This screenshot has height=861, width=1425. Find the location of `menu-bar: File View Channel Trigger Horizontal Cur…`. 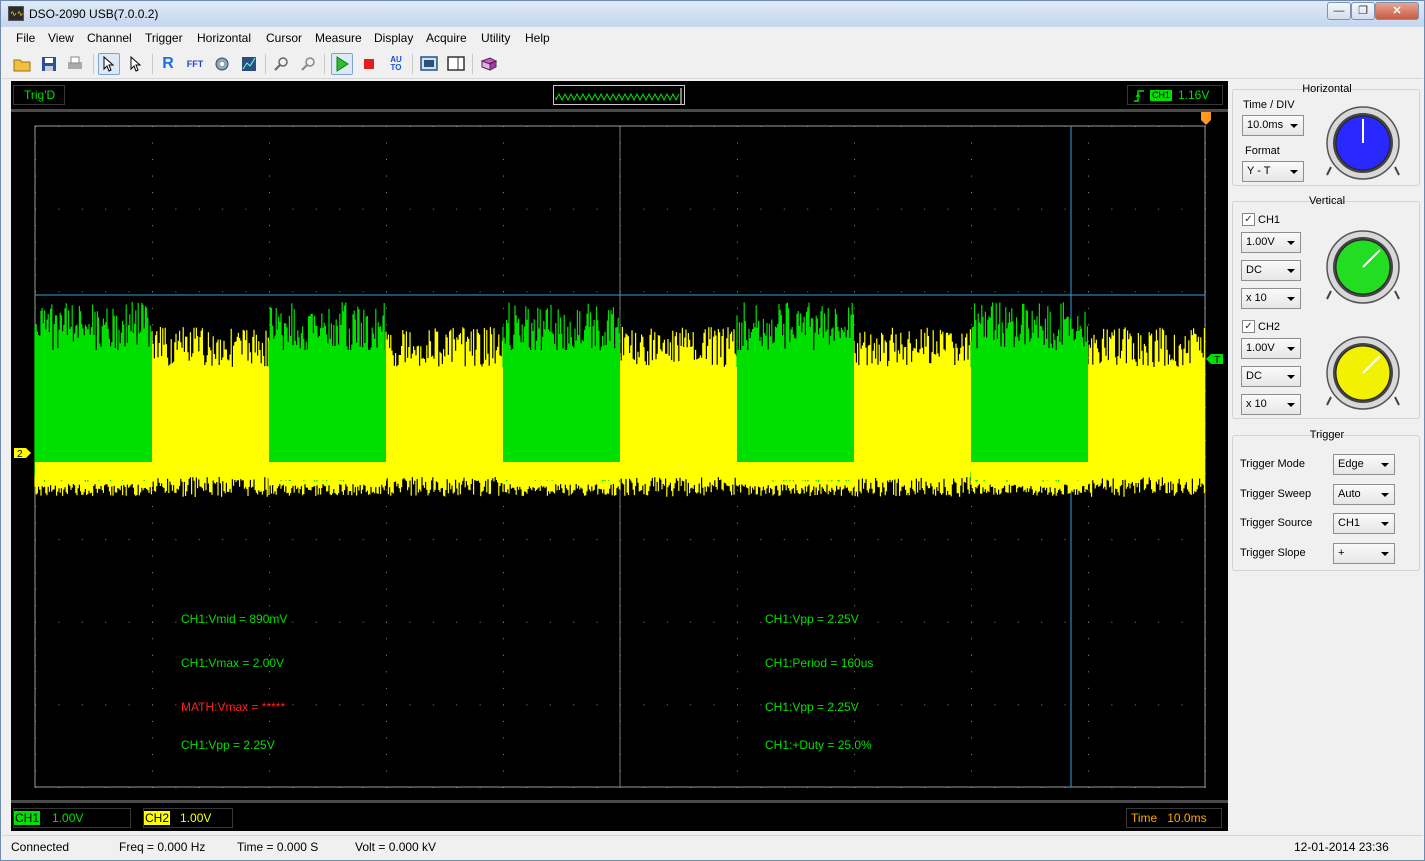

menu-bar: File View Channel Trigger Horizontal Cur… is located at coordinates (712, 38).